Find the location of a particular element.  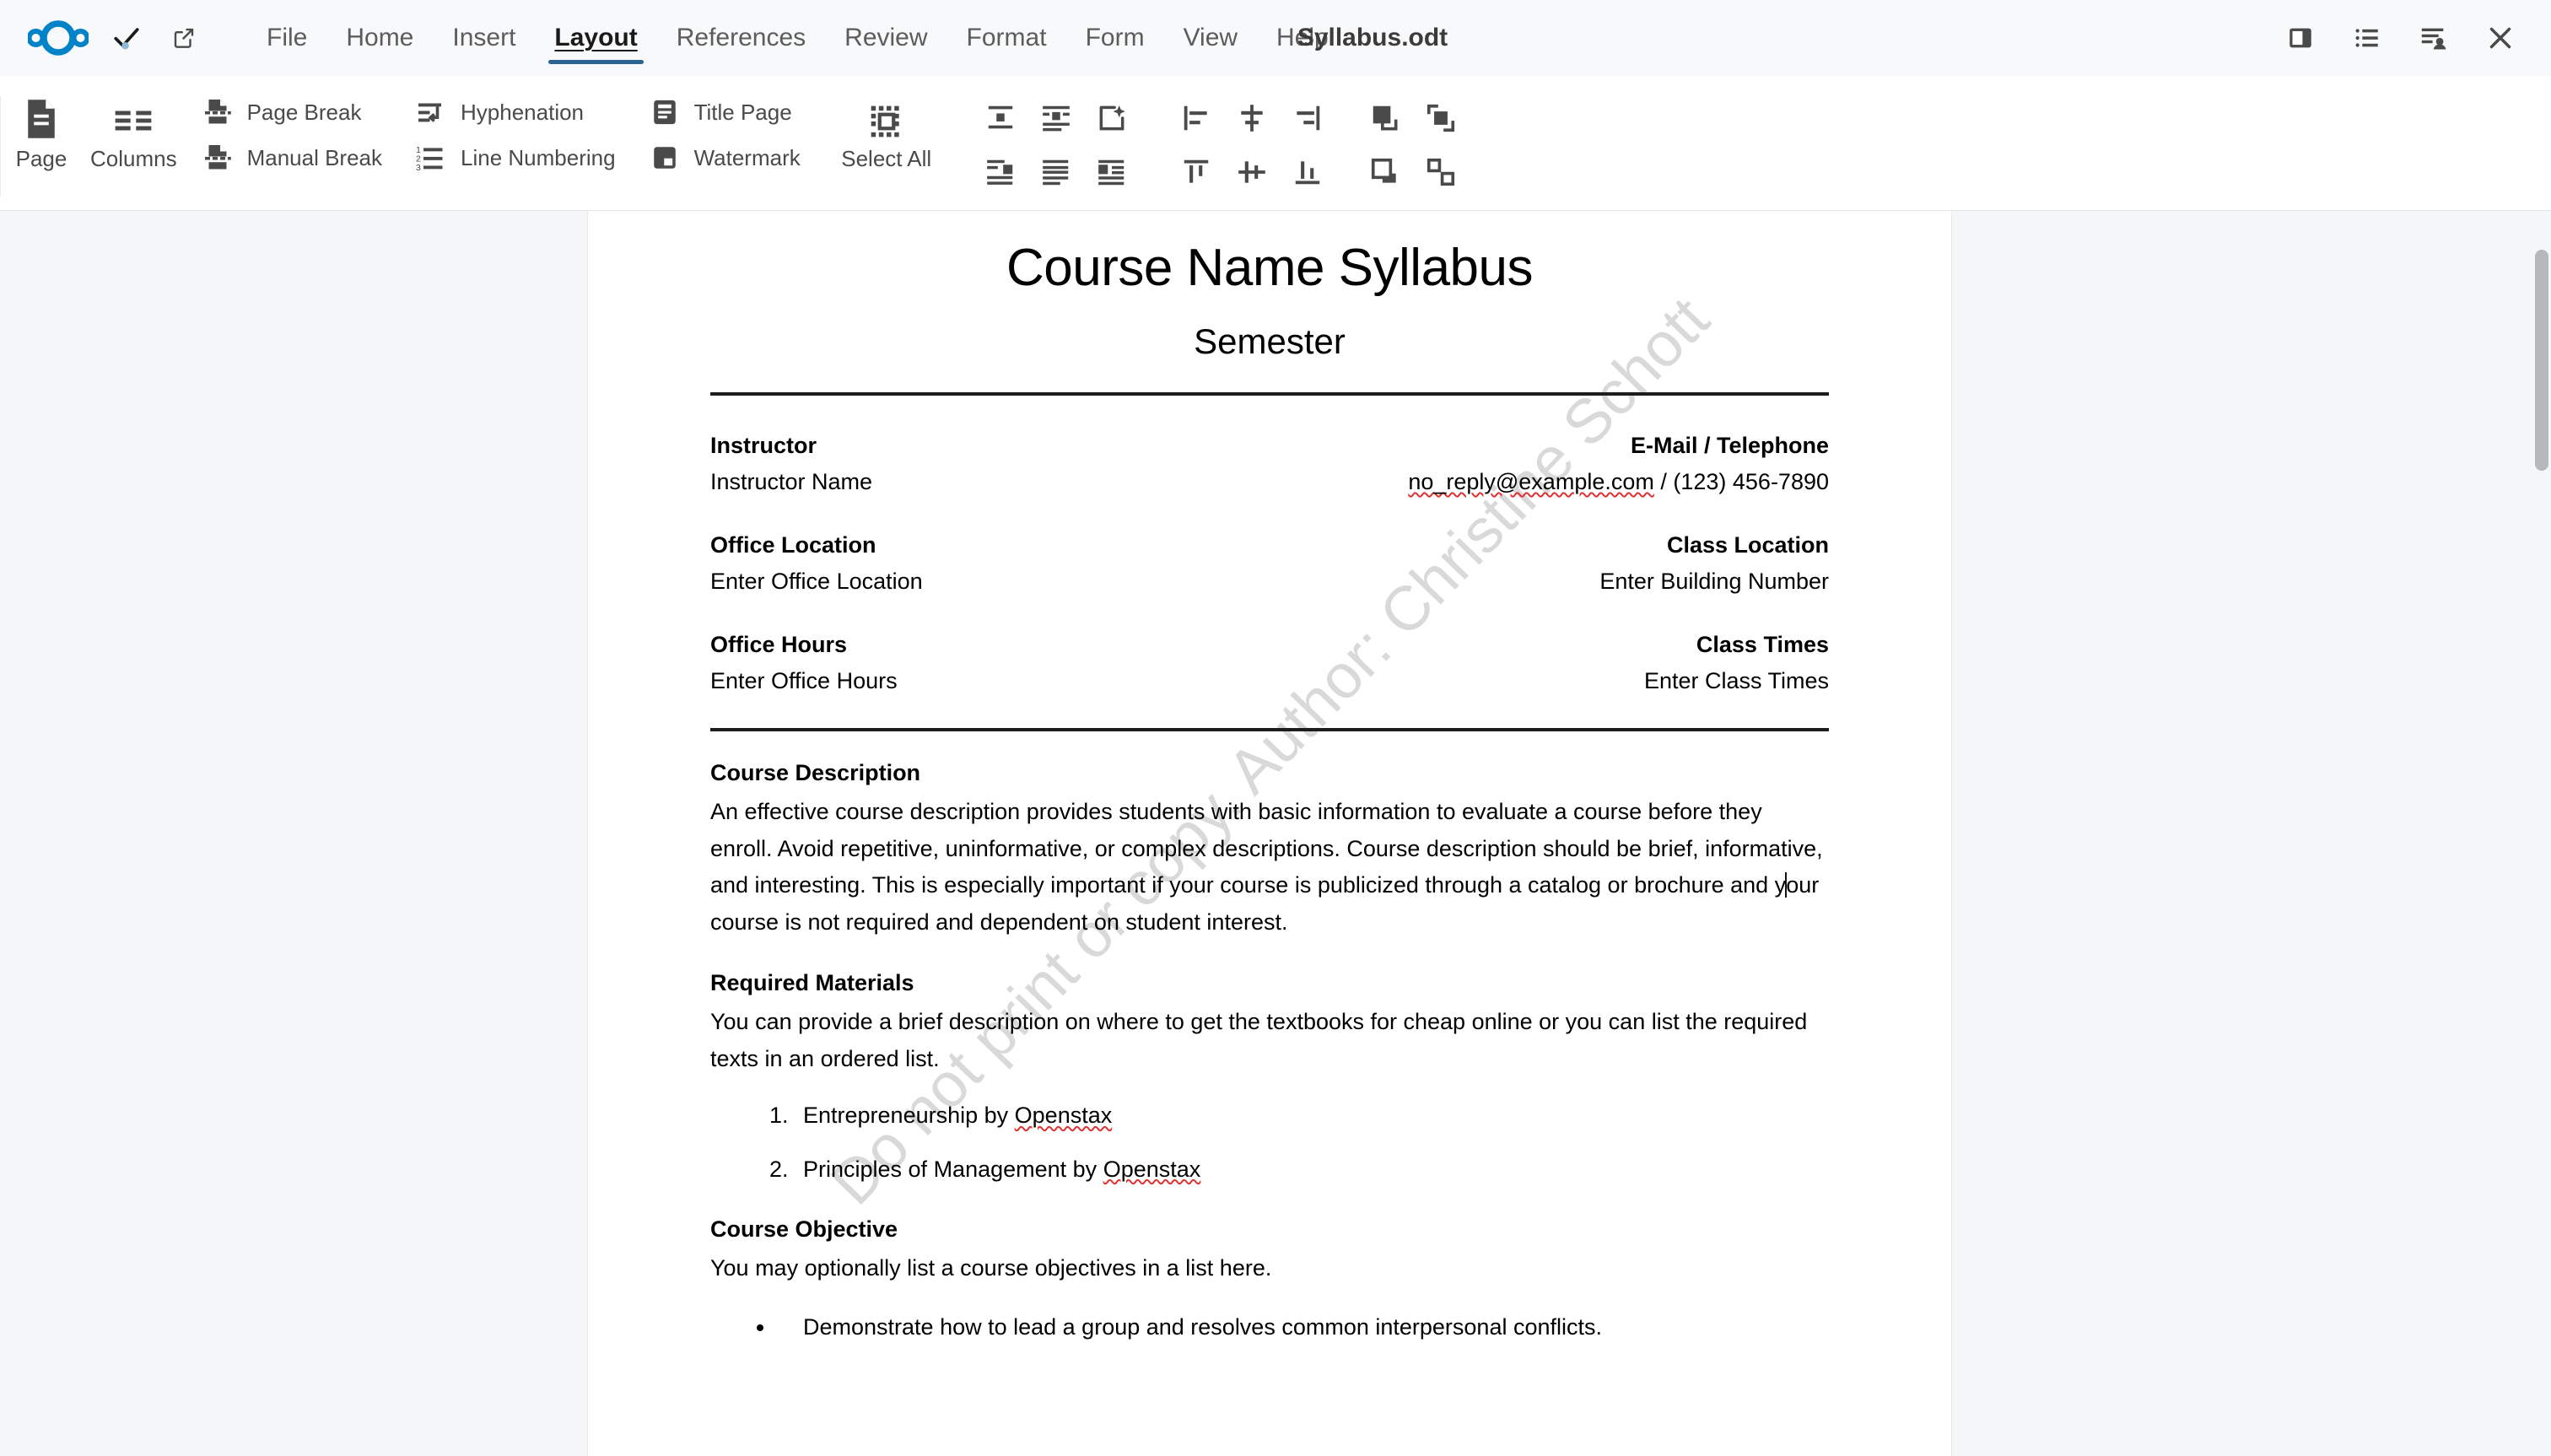

watermark-button: Watermark is located at coordinates (725, 158).